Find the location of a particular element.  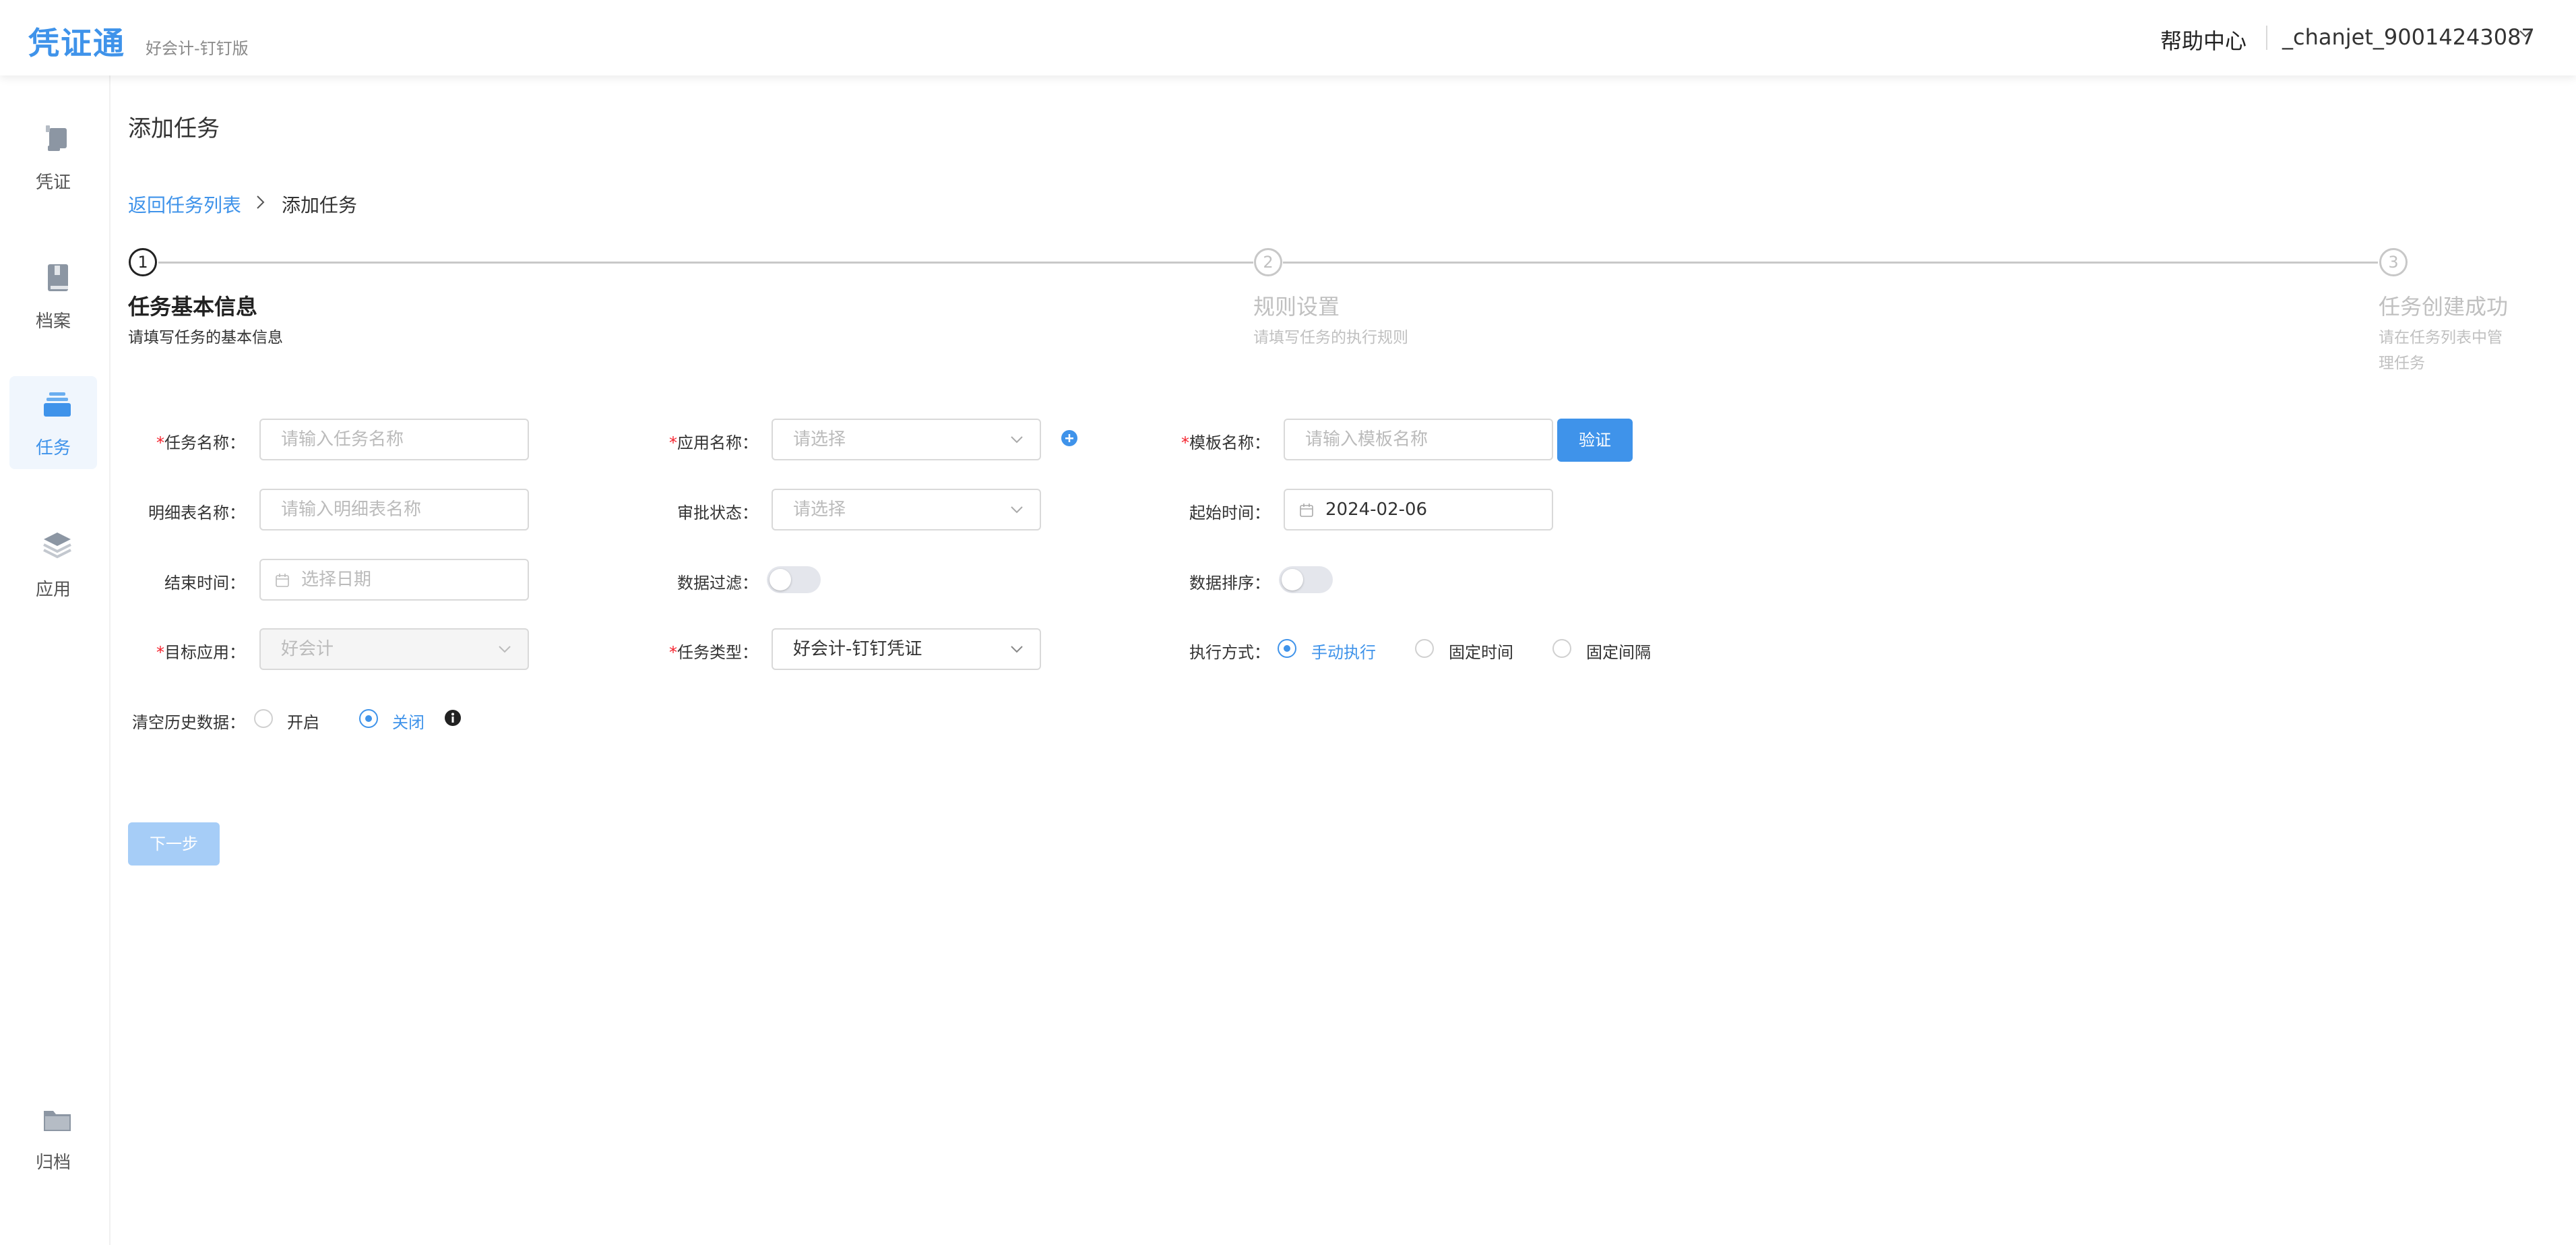

approval-status-select: 请选择 is located at coordinates (906, 509).